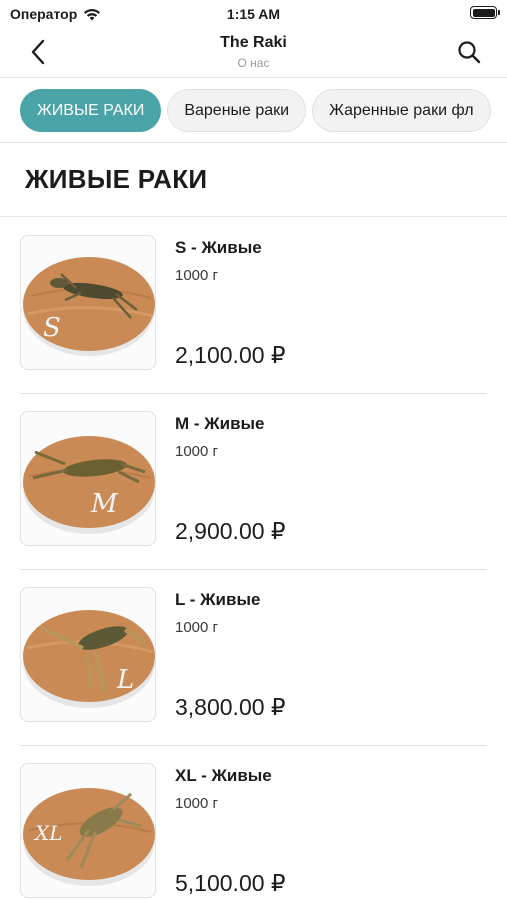 The height and width of the screenshot is (900, 507). I want to click on search-button, so click(469, 52).